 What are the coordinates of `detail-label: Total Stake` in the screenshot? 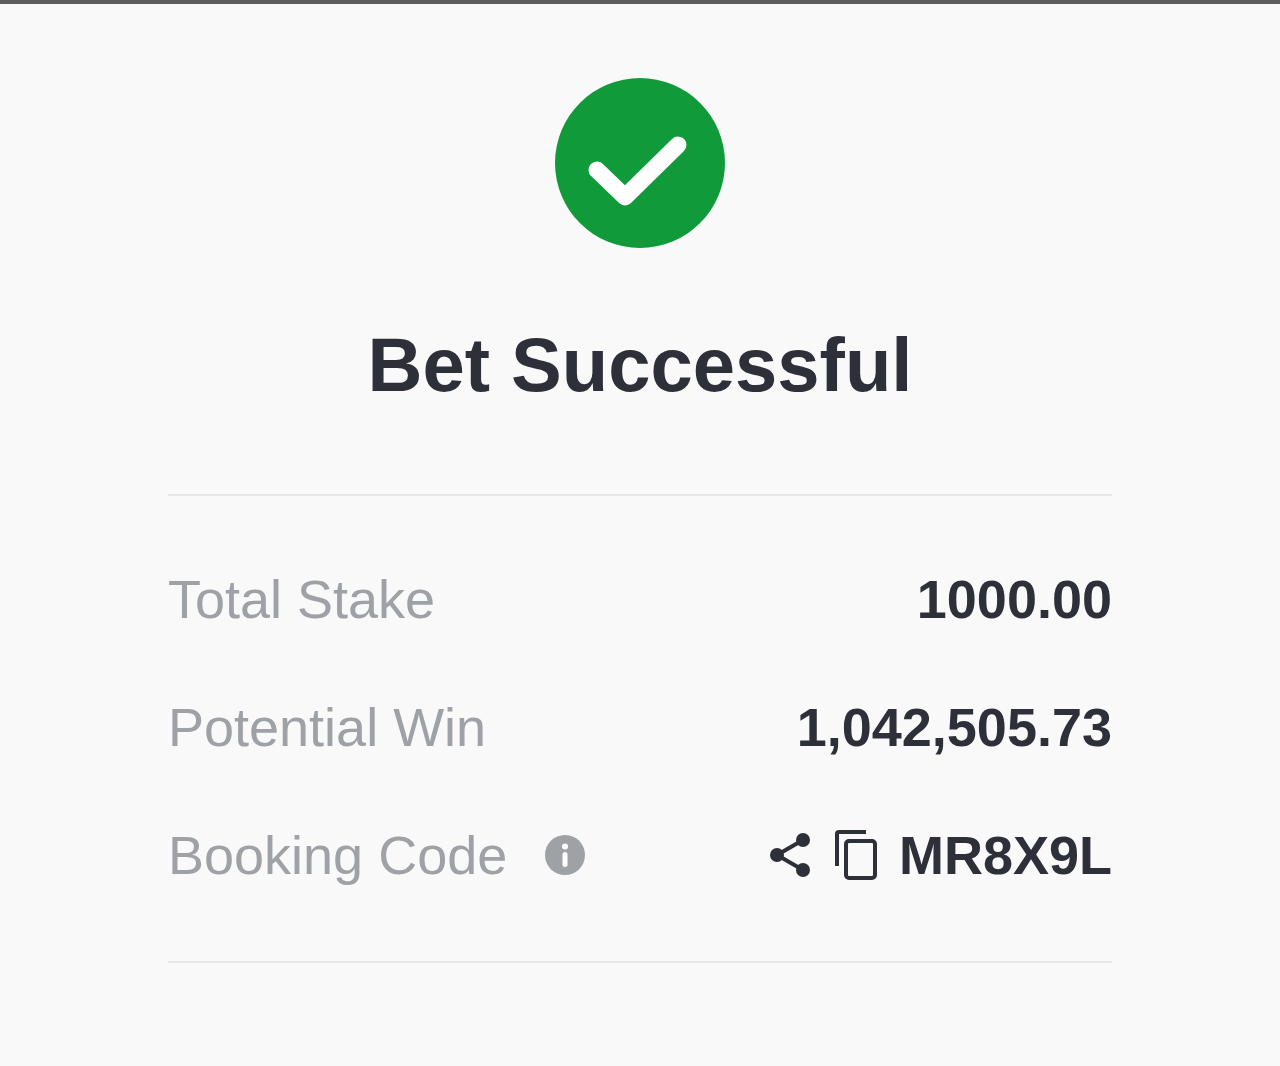 It's located at (302, 599).